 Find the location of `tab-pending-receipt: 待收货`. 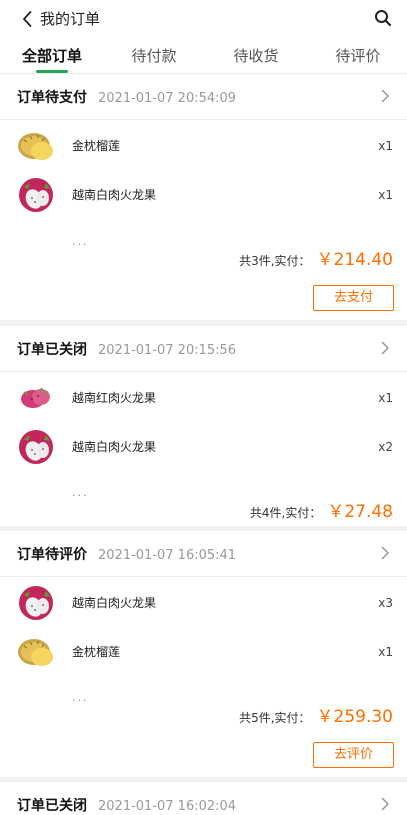

tab-pending-receipt: 待收货 is located at coordinates (256, 56).